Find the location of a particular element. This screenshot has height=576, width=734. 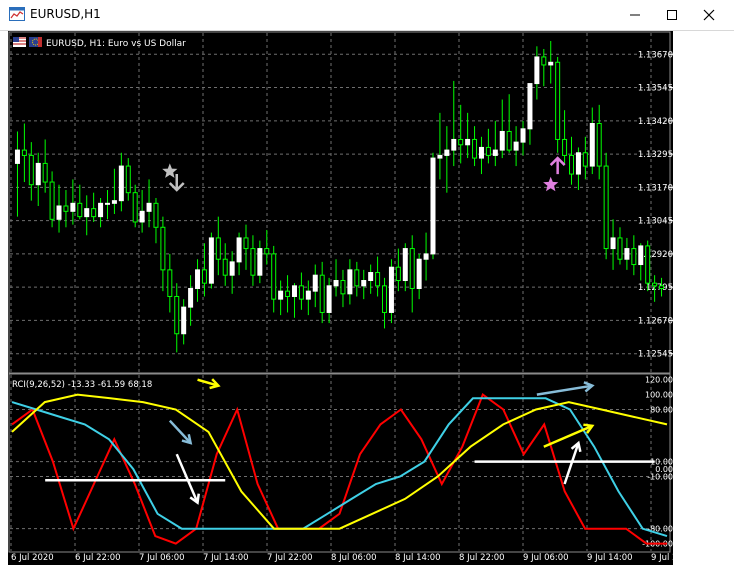

close-icon is located at coordinates (709, 15).